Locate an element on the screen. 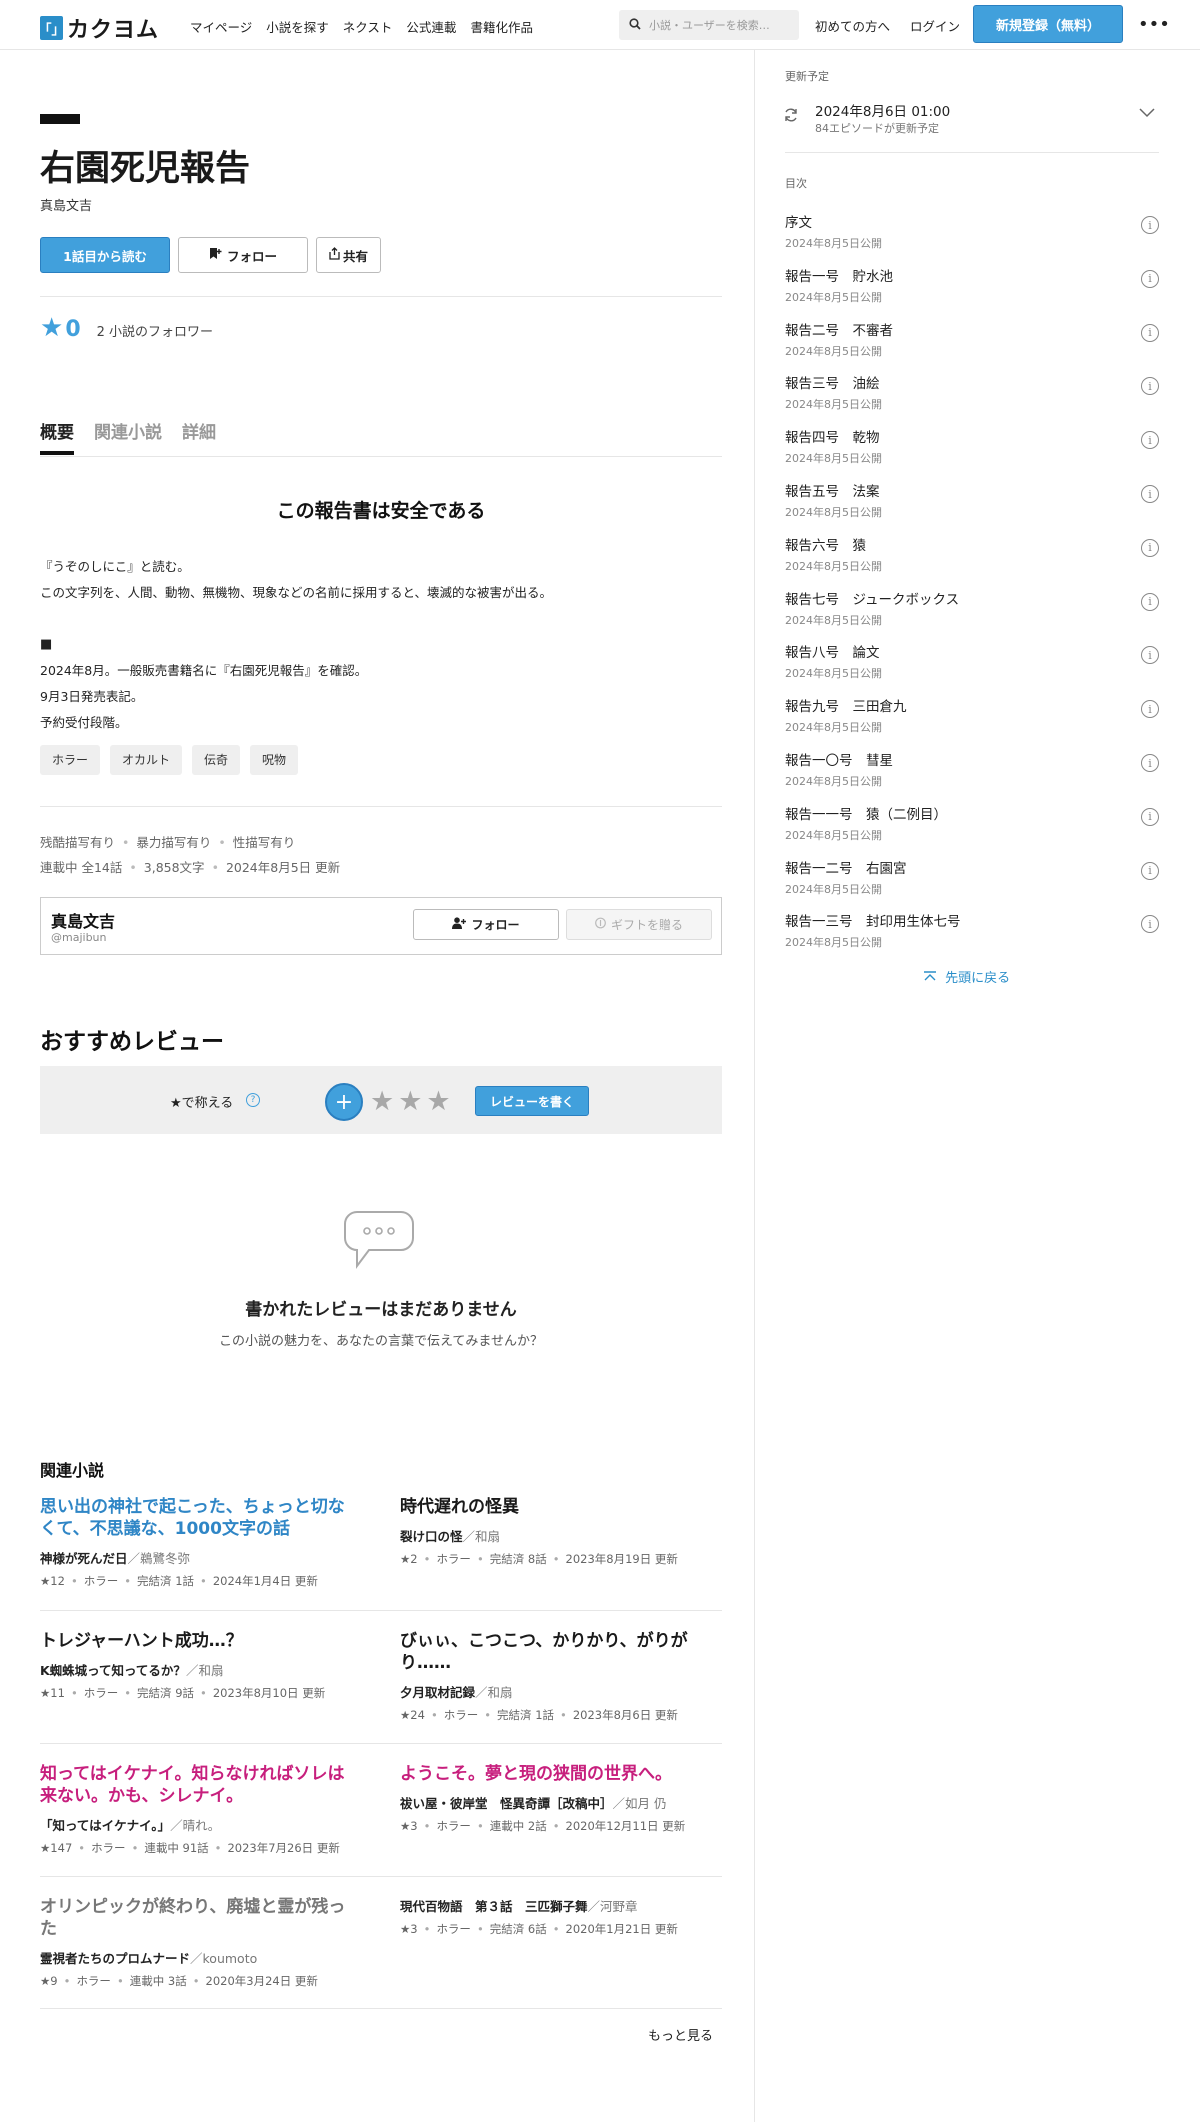 This screenshot has height=2122, width=1200. genre-bar is located at coordinates (60, 119).